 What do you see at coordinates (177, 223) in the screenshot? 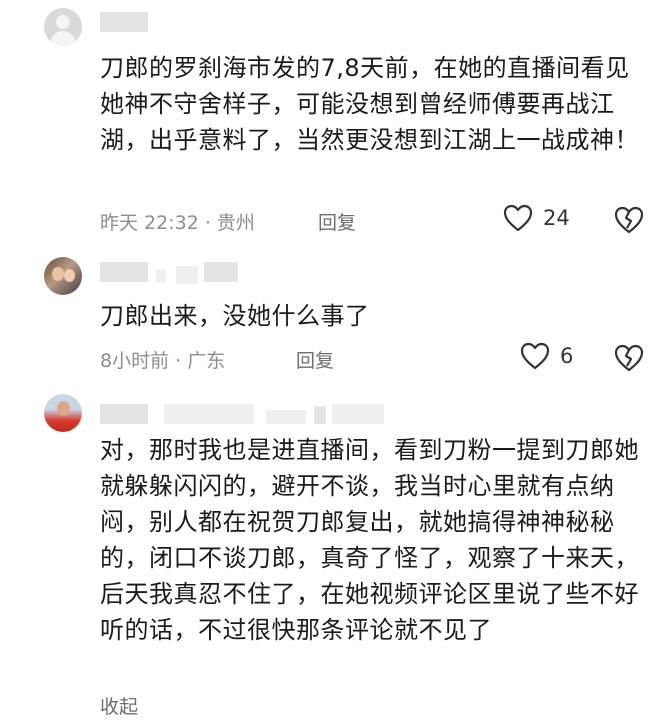
I see `comment-meta: 昨天 22:32 · 贵州` at bounding box center [177, 223].